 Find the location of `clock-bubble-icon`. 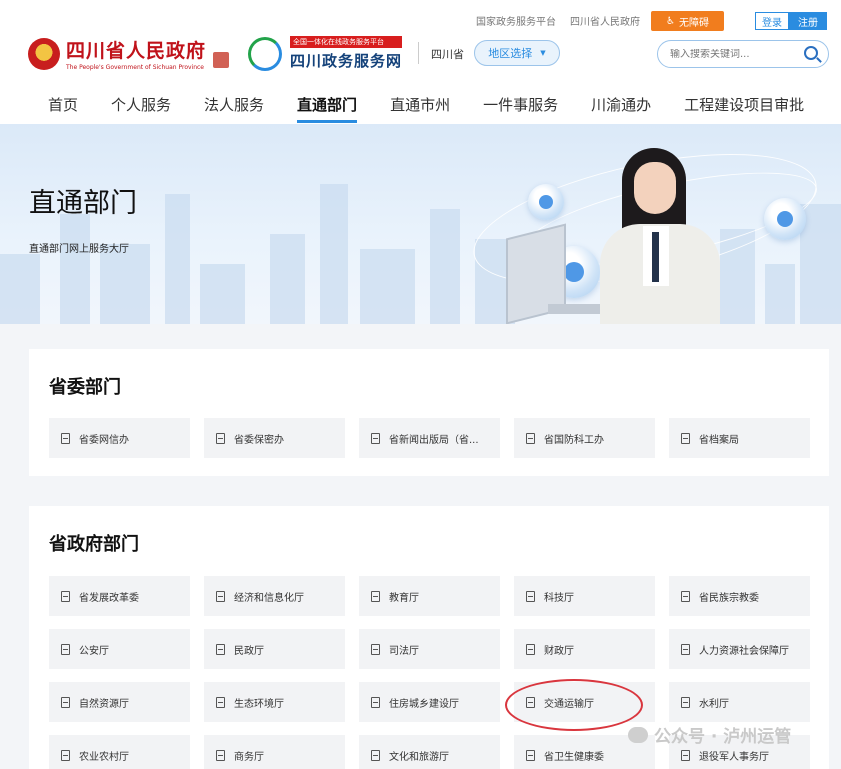

clock-bubble-icon is located at coordinates (546, 202).